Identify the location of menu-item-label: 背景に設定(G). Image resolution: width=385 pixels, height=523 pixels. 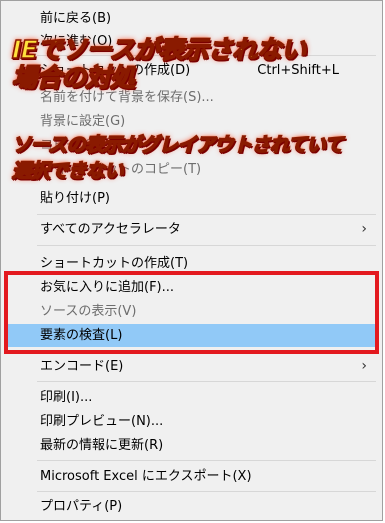
(83, 121).